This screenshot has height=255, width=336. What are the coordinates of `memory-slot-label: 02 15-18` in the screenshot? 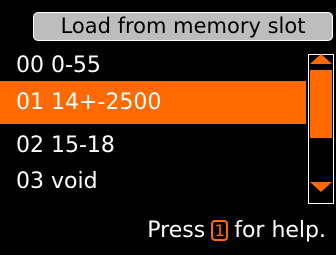 It's located at (65, 145).